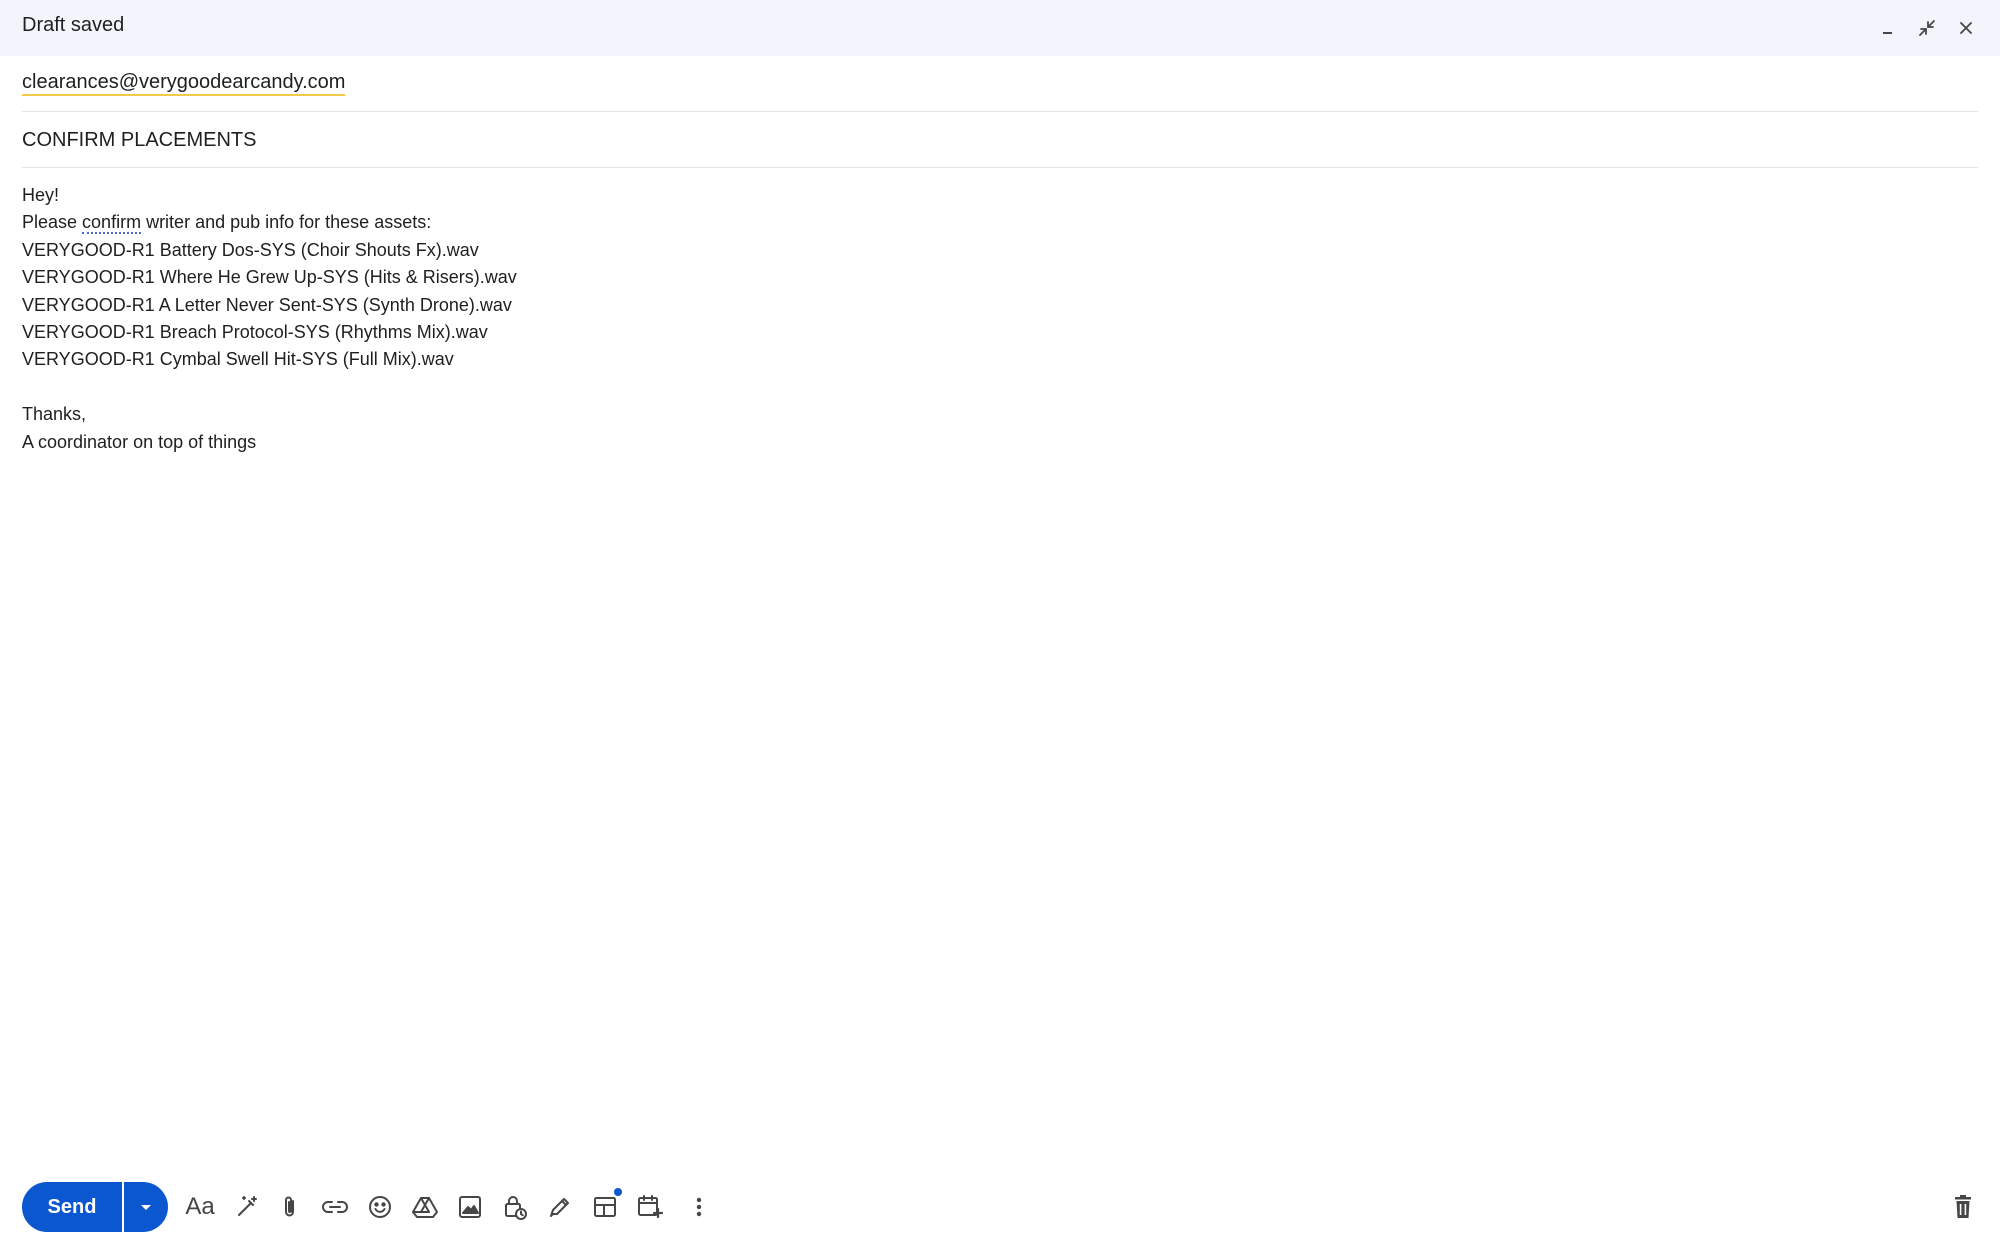  Describe the element at coordinates (139, 441) in the screenshot. I see `body-signature: A coordinator on top of things` at that location.